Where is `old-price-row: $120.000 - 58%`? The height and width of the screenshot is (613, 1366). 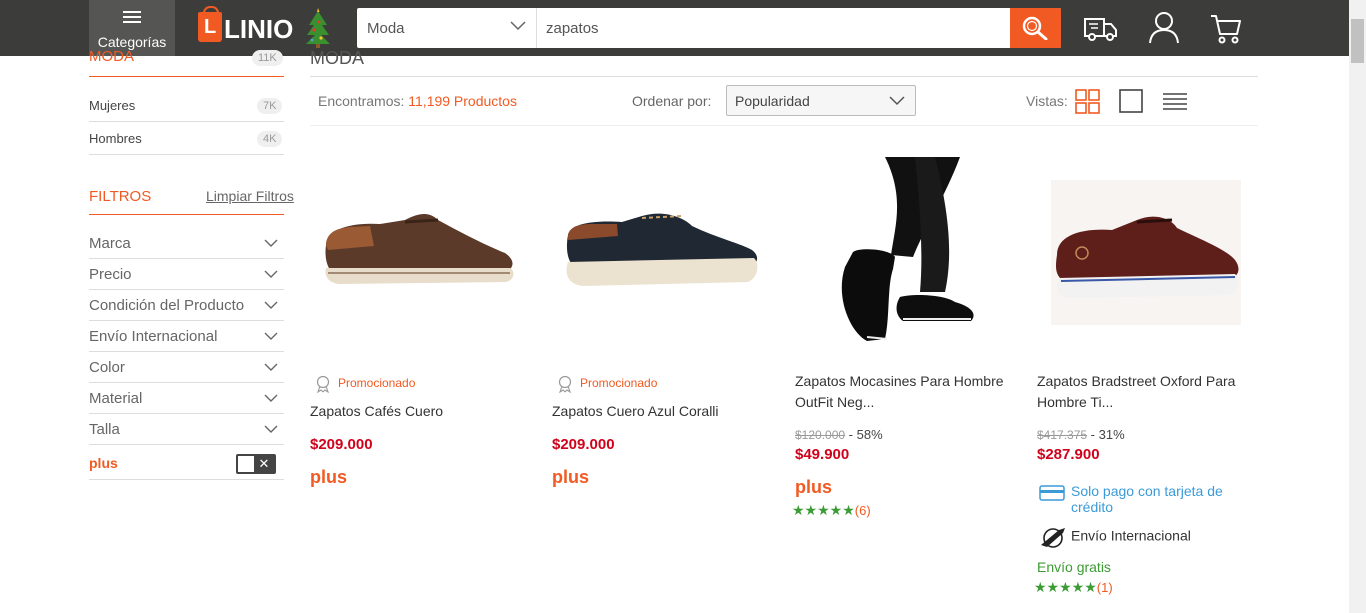
old-price-row: $120.000 - 58% is located at coordinates (839, 434).